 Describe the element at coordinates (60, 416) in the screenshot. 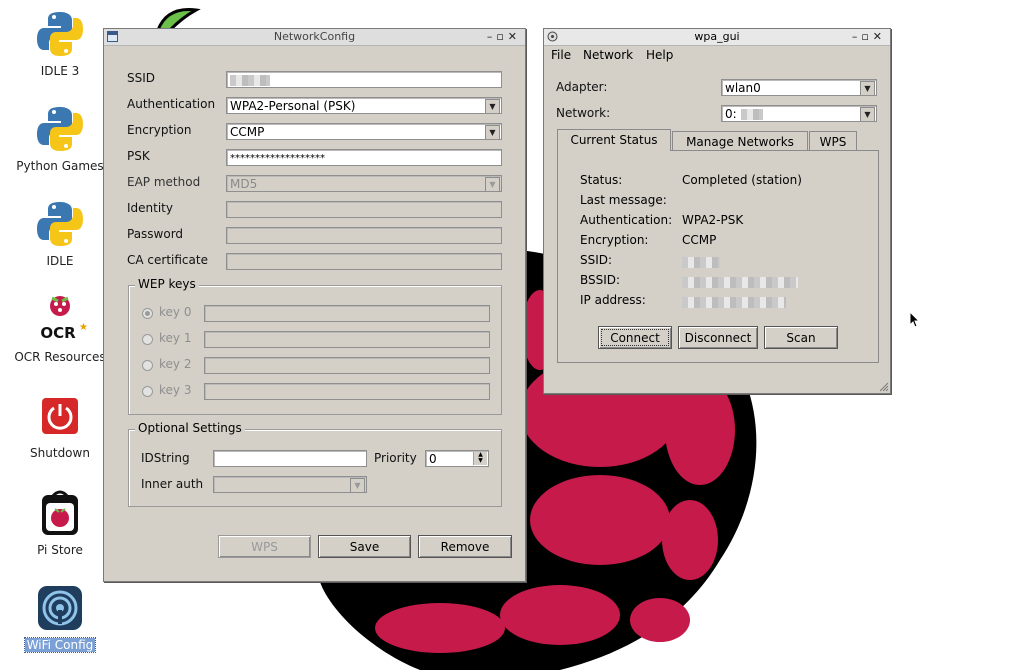

I see `power-icon` at that location.